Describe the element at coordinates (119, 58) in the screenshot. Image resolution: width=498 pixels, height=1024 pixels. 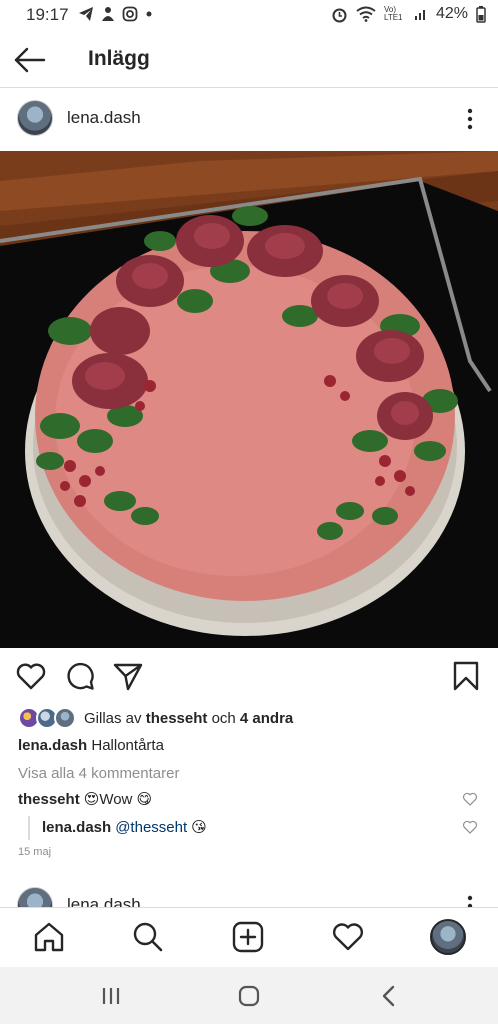
I see `page-title: Inlägg` at that location.